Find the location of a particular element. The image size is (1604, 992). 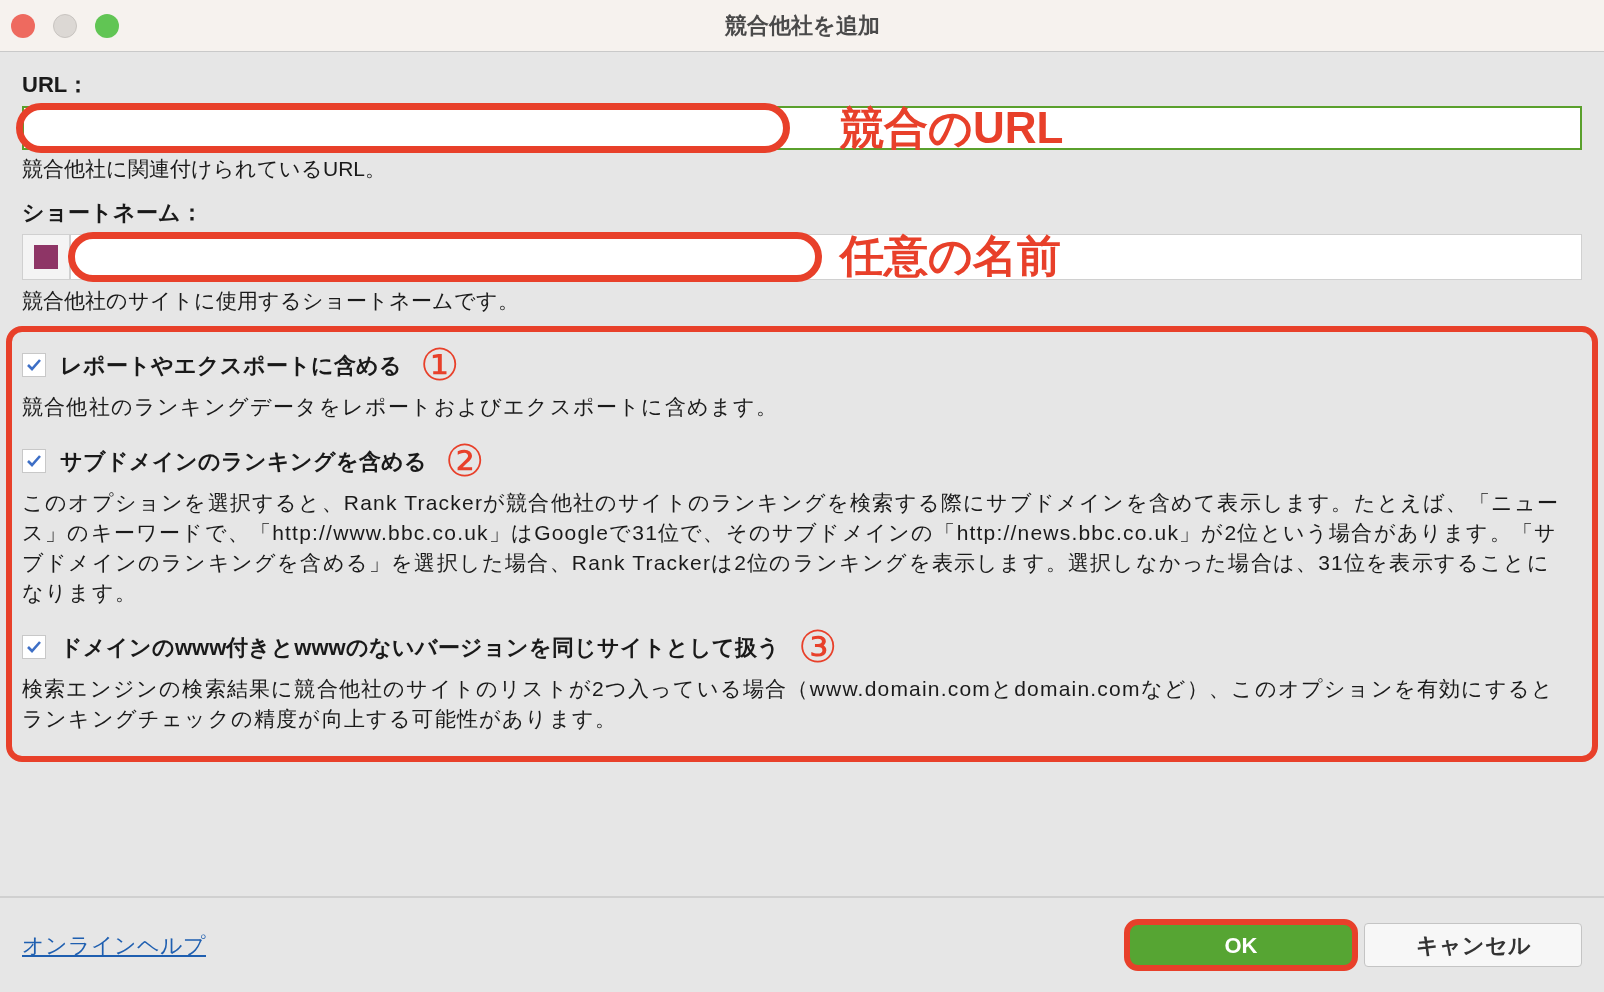

short-name-help-text: 競合他社のサイトに使用するショートネームです。 is located at coordinates (271, 301).